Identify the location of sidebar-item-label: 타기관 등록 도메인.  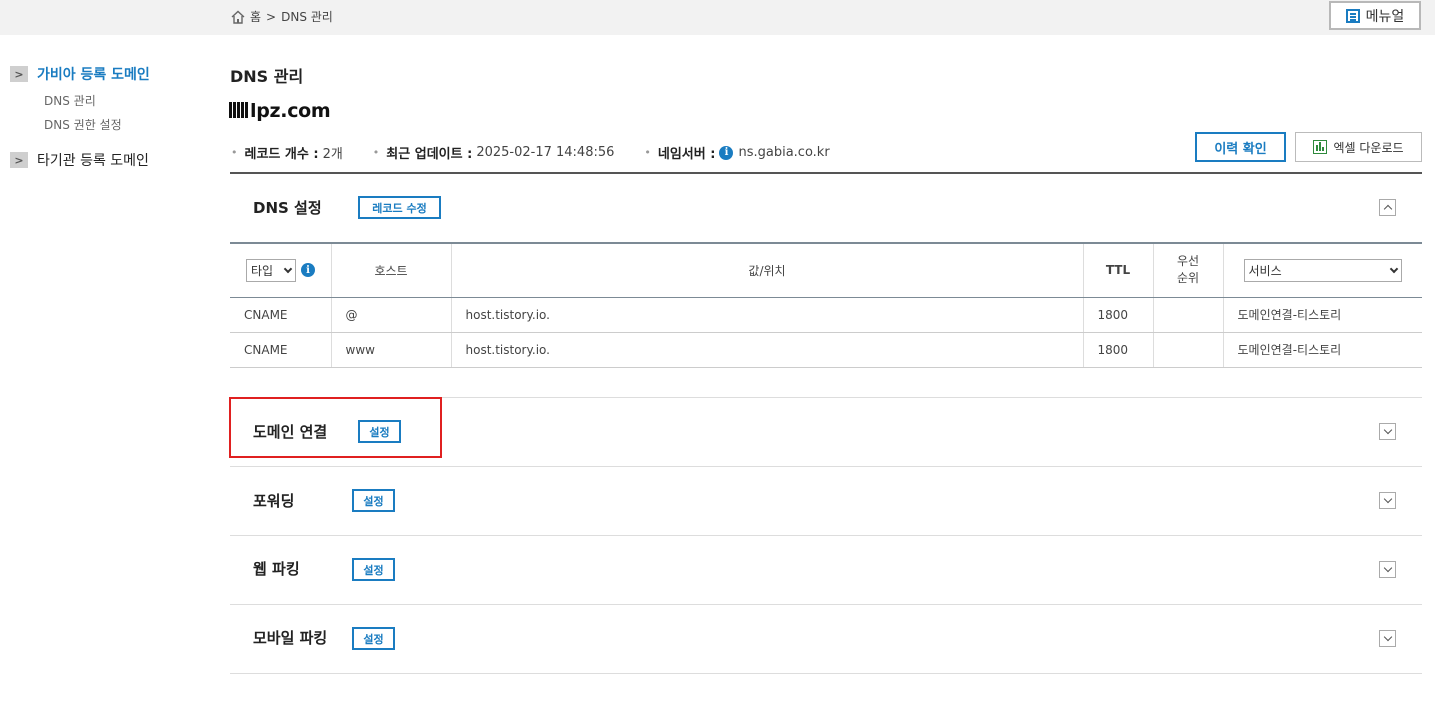
(93, 161).